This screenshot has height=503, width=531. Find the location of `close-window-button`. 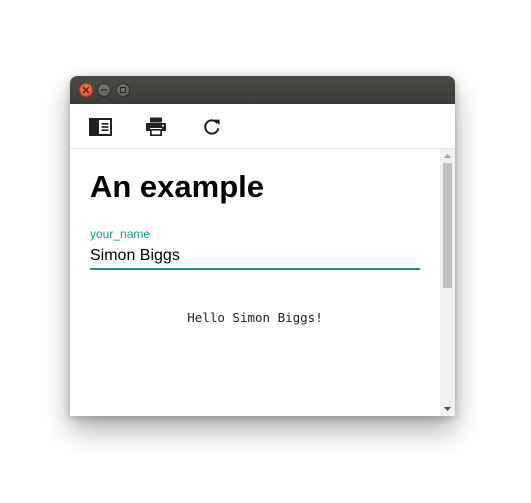

close-window-button is located at coordinates (86, 90).